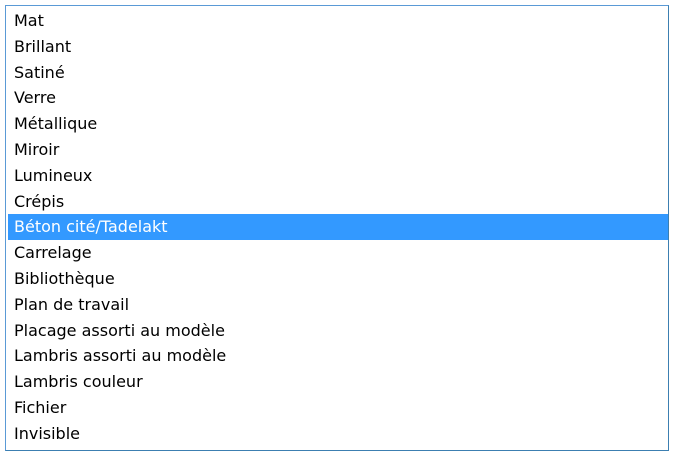  Describe the element at coordinates (338, 202) in the screenshot. I see `list-item-crepis: Crépis` at that location.